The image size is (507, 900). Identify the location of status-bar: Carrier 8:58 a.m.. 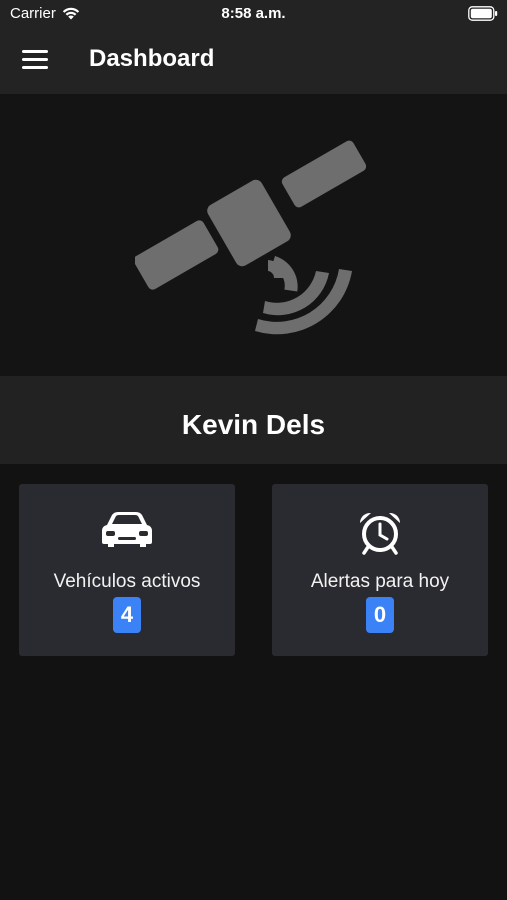
(253, 14).